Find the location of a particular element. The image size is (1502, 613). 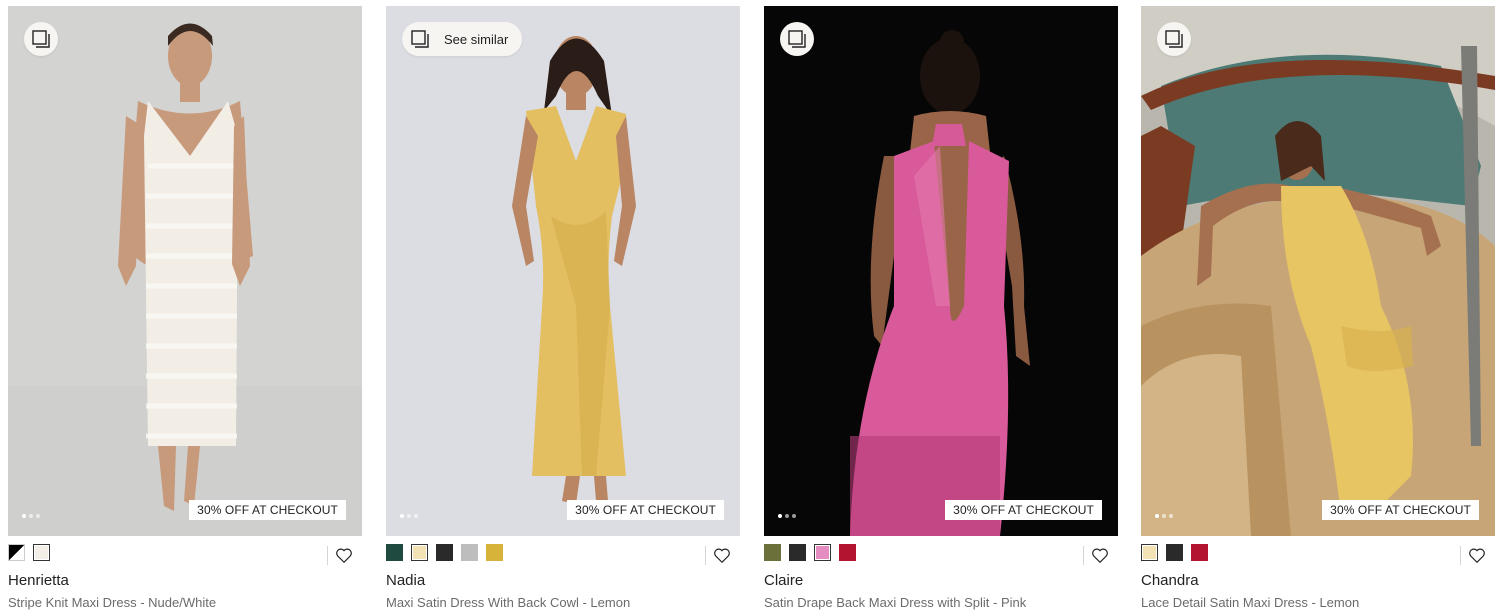

product-description: Maxi Satin Dress With Back Cowl - Lemon is located at coordinates (508, 602).